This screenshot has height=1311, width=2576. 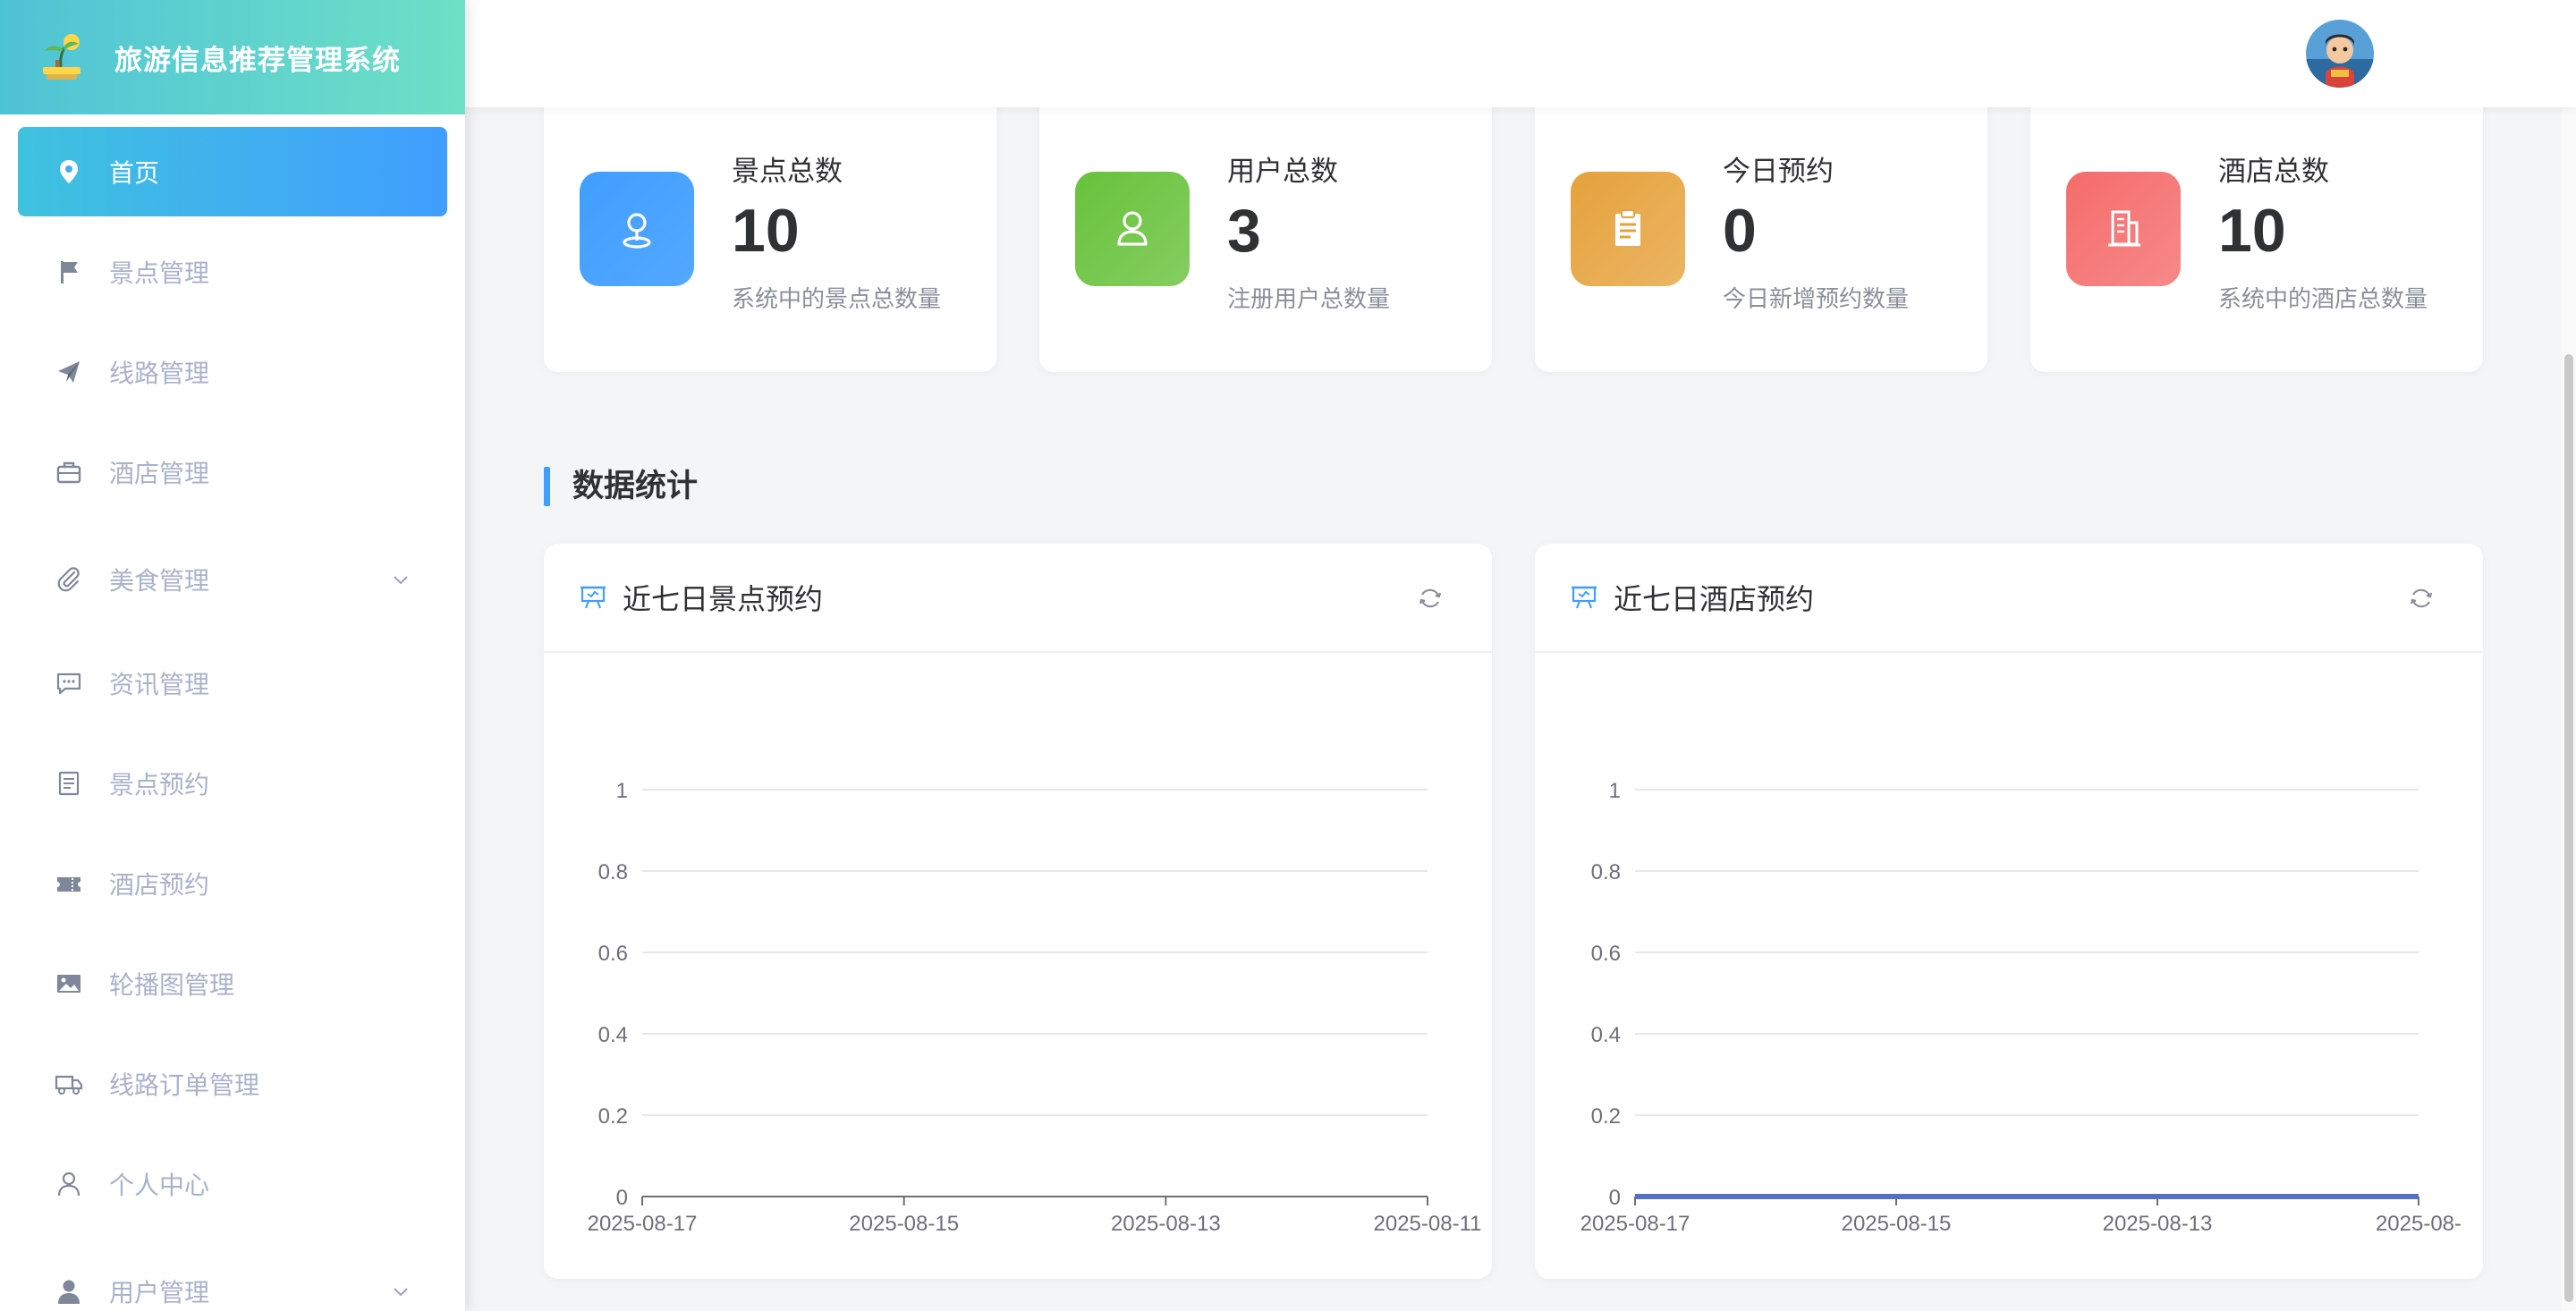 I want to click on stat-card-today-bookings: 今日预约 0 今日新增预约数量, so click(x=1761, y=230).